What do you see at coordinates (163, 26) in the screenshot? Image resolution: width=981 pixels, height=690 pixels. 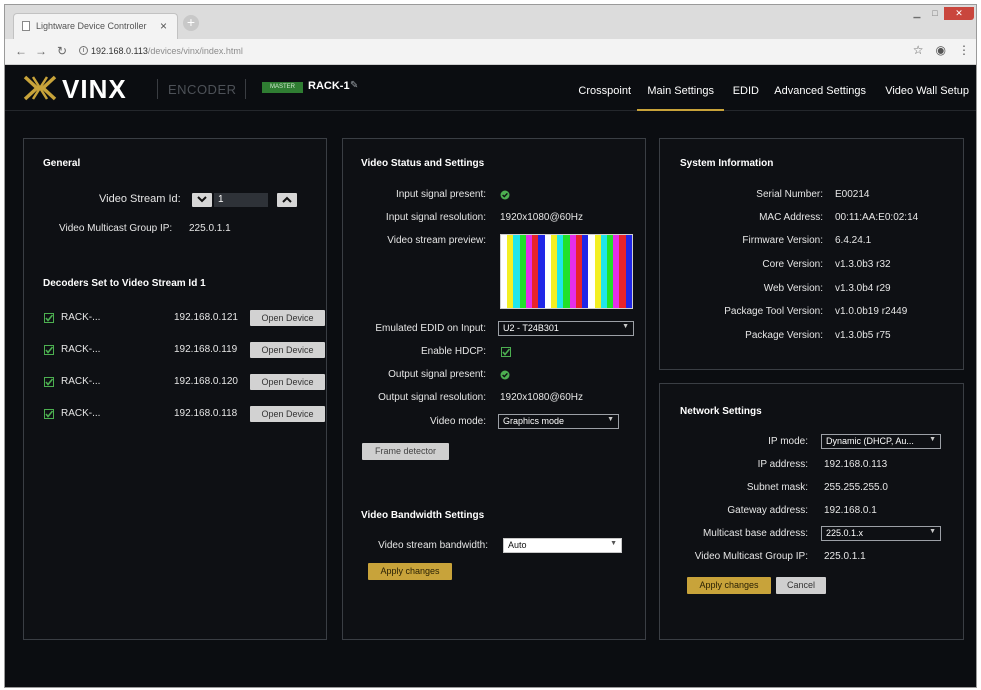 I see `tab-close-icon: ×` at bounding box center [163, 26].